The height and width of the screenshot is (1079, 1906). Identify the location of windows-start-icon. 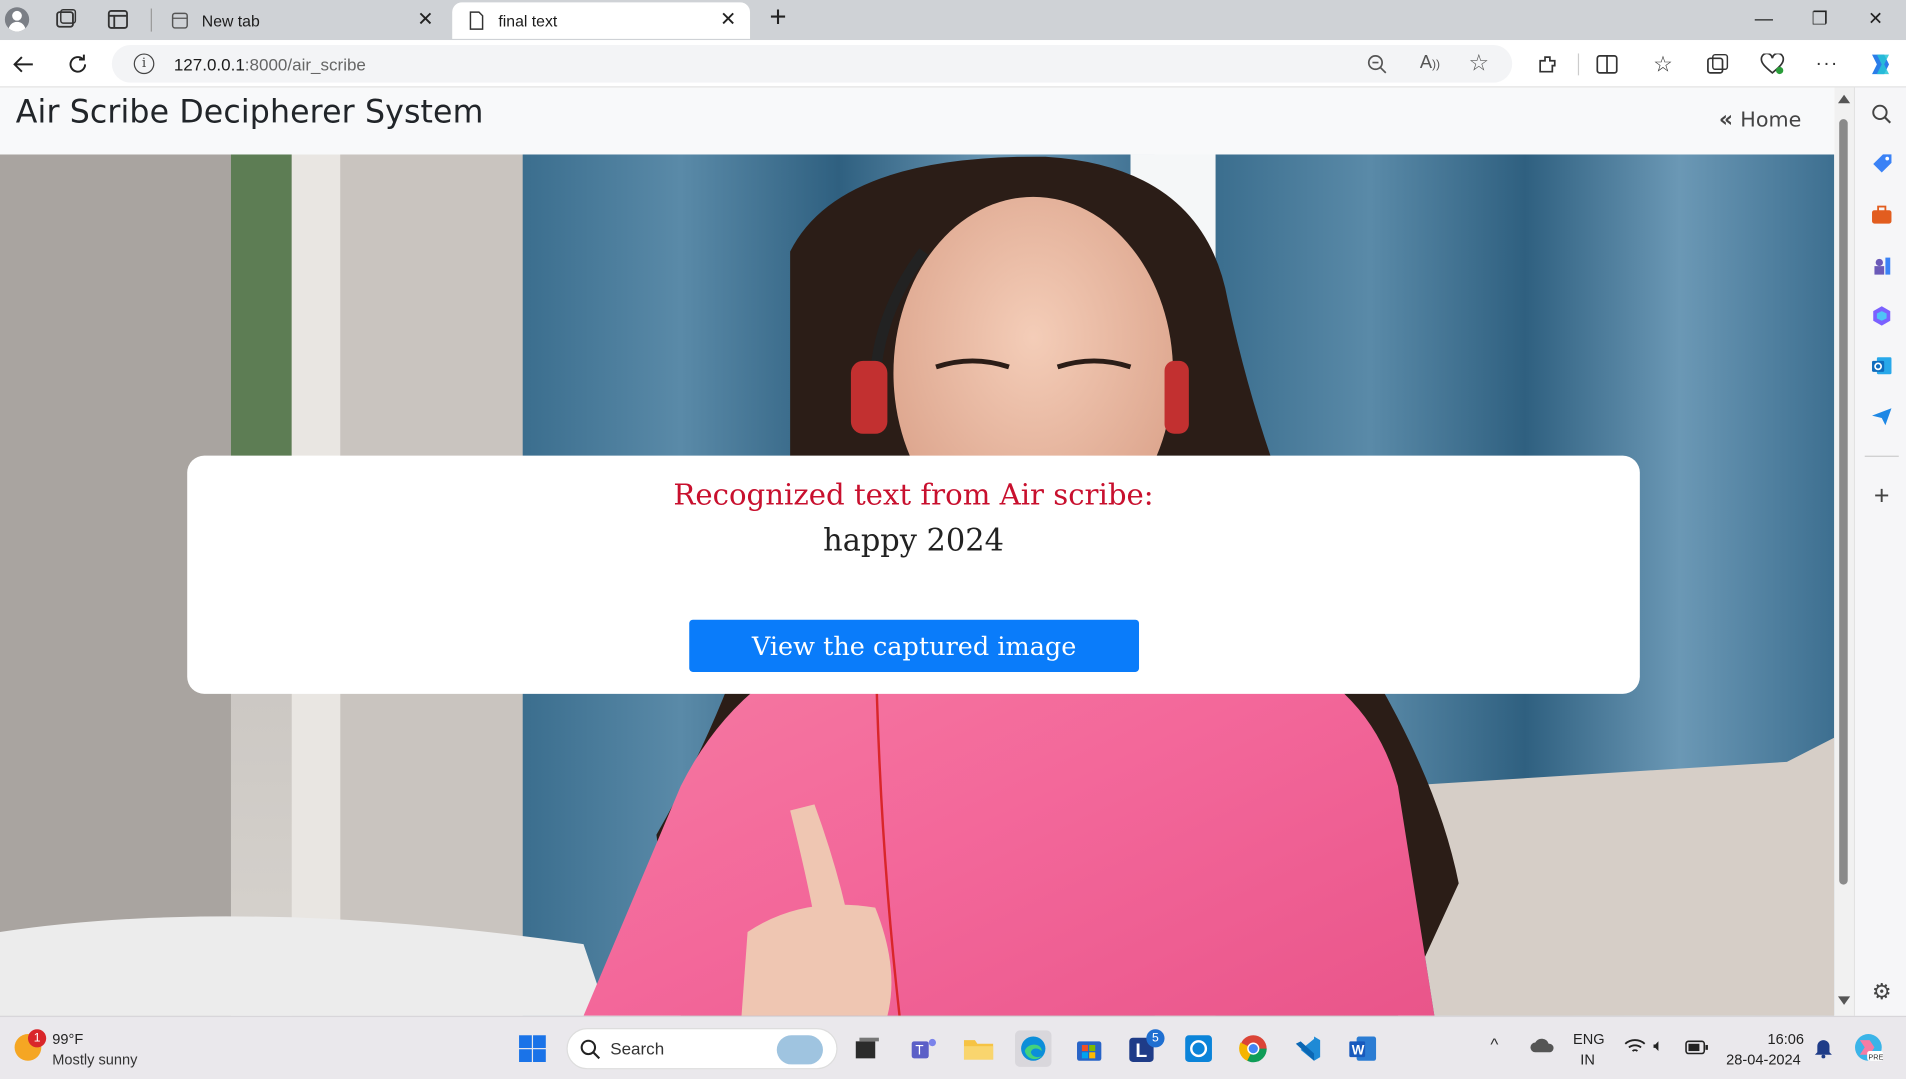
(532, 1048).